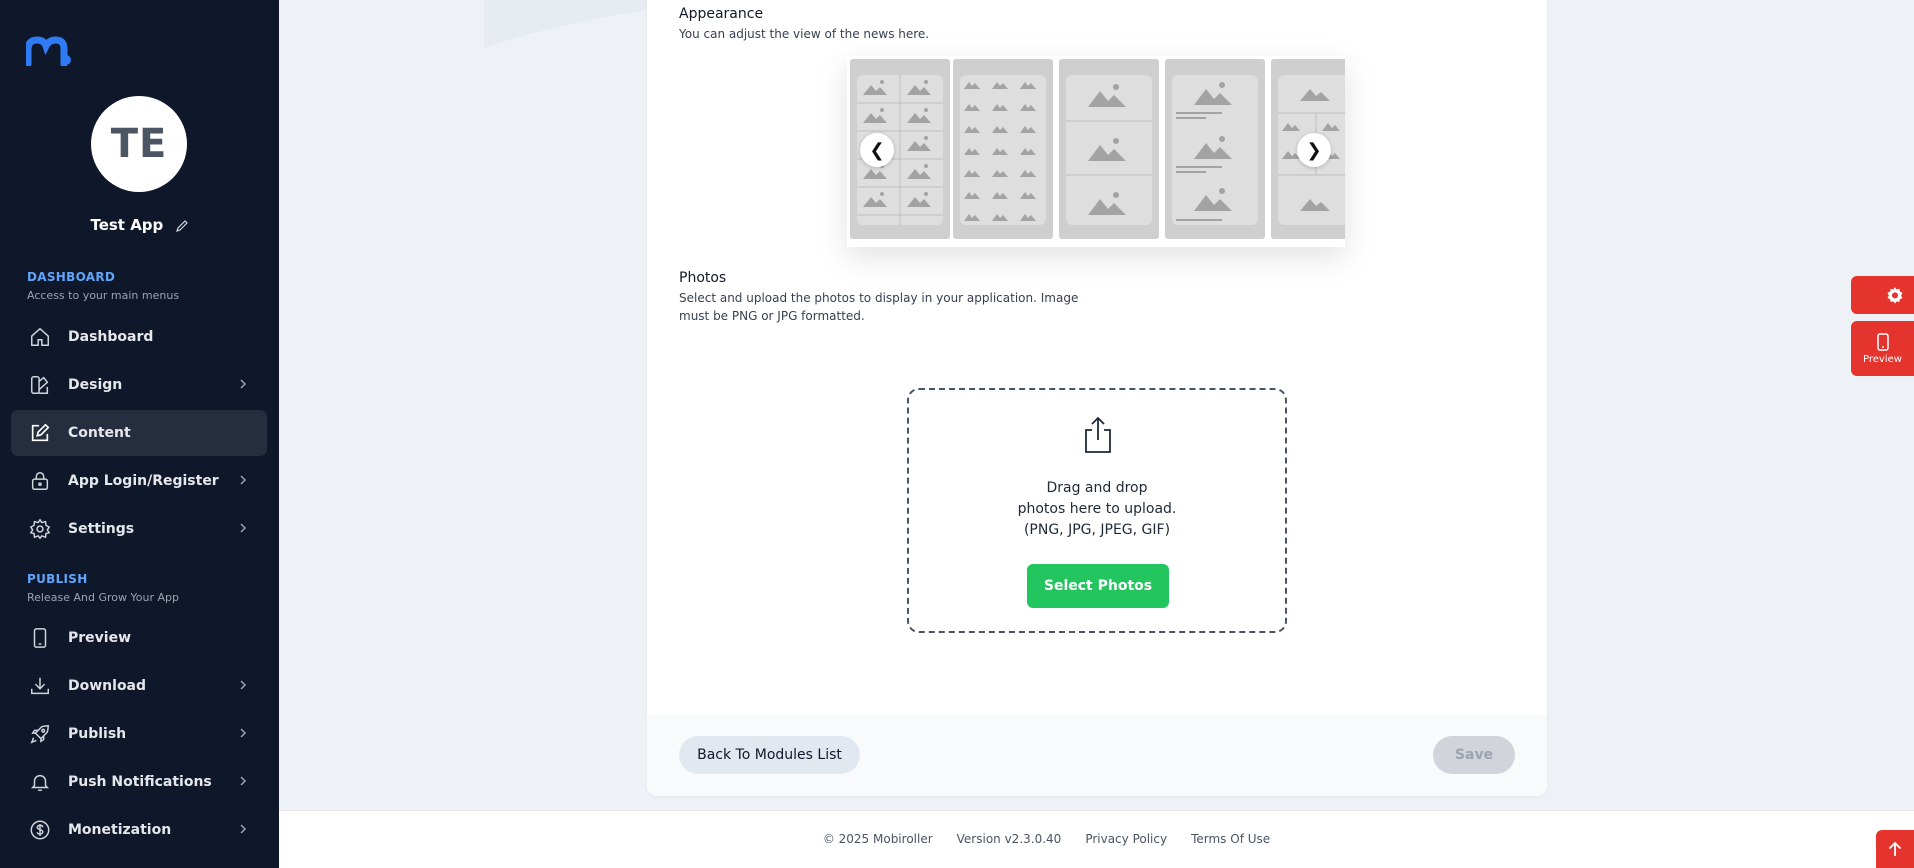 The image size is (1914, 868). I want to click on sidebar-item-monetization: Monetization, so click(139, 830).